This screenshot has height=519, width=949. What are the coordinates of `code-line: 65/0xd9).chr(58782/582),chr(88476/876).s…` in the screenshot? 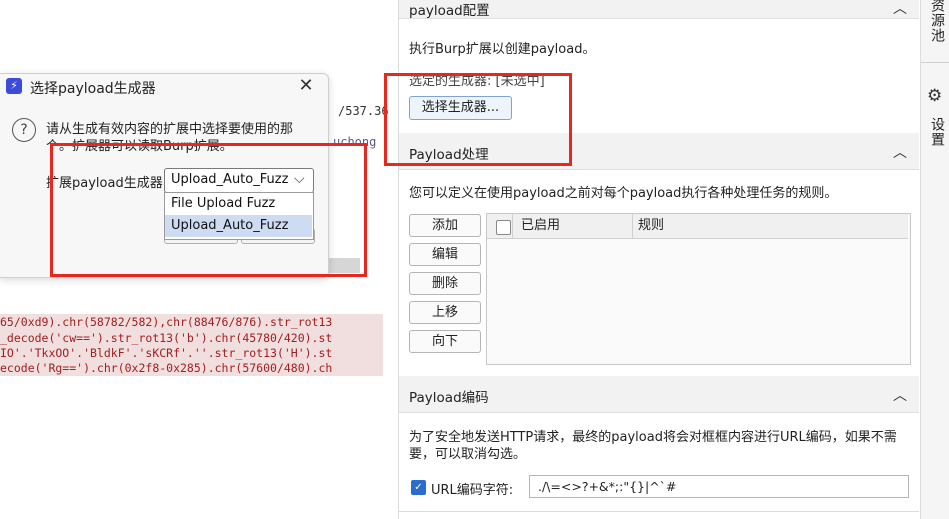 It's located at (166, 322).